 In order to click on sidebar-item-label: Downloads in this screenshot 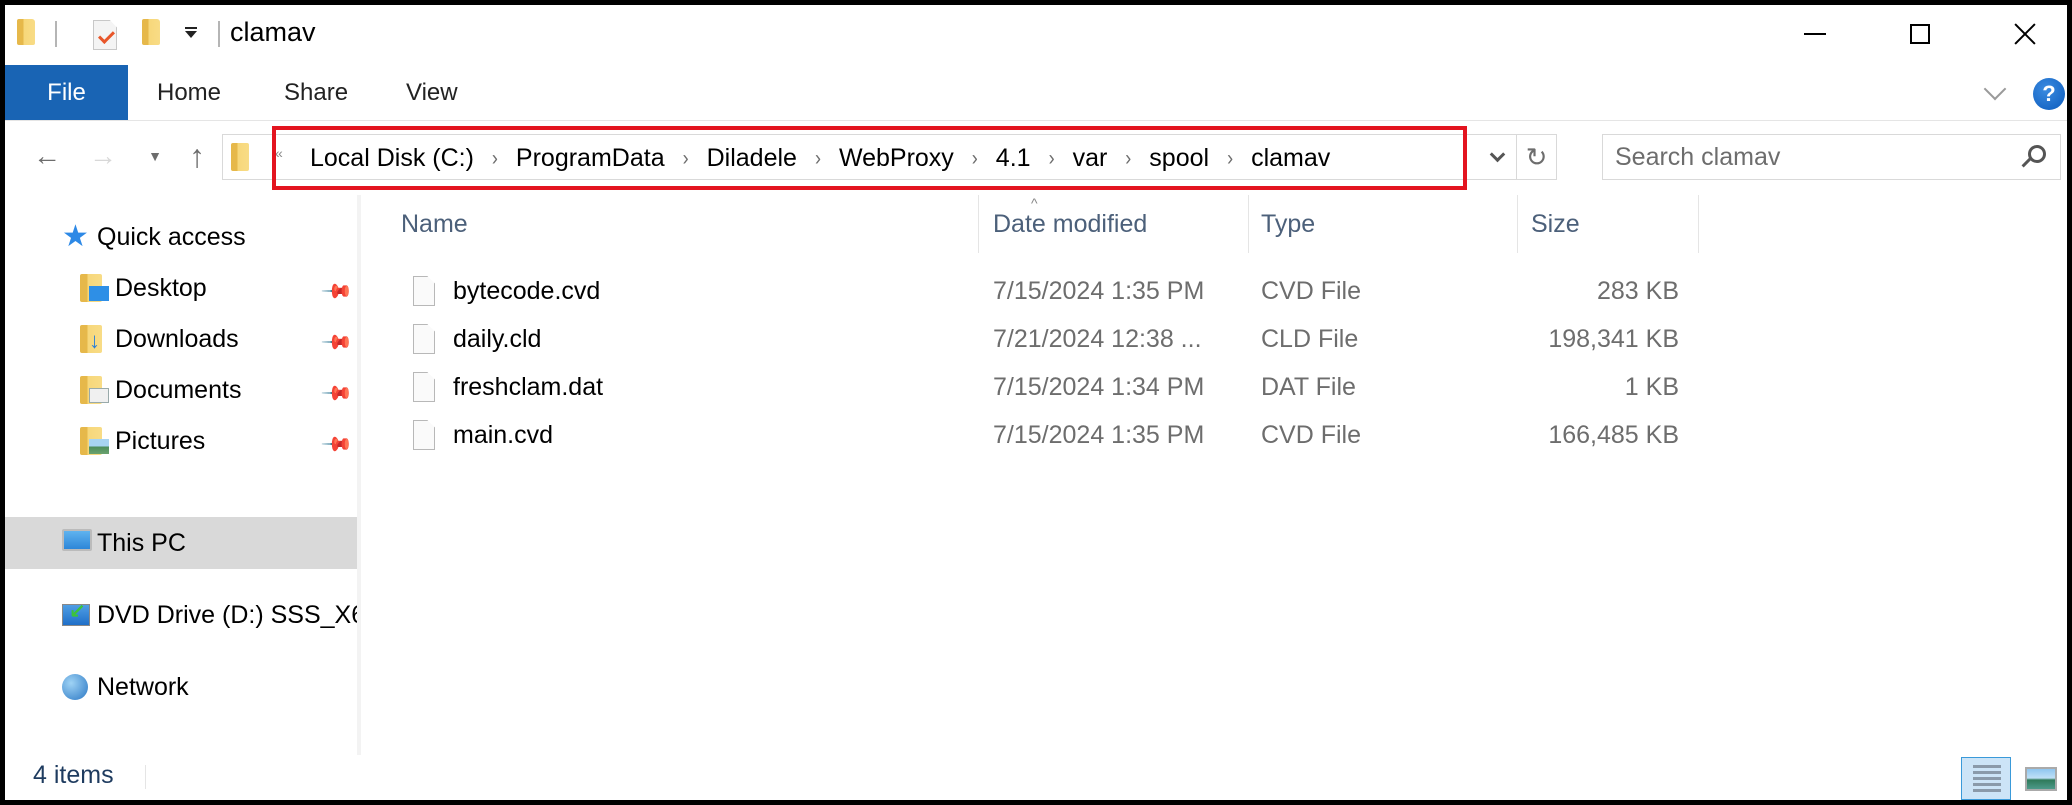, I will do `click(177, 338)`.